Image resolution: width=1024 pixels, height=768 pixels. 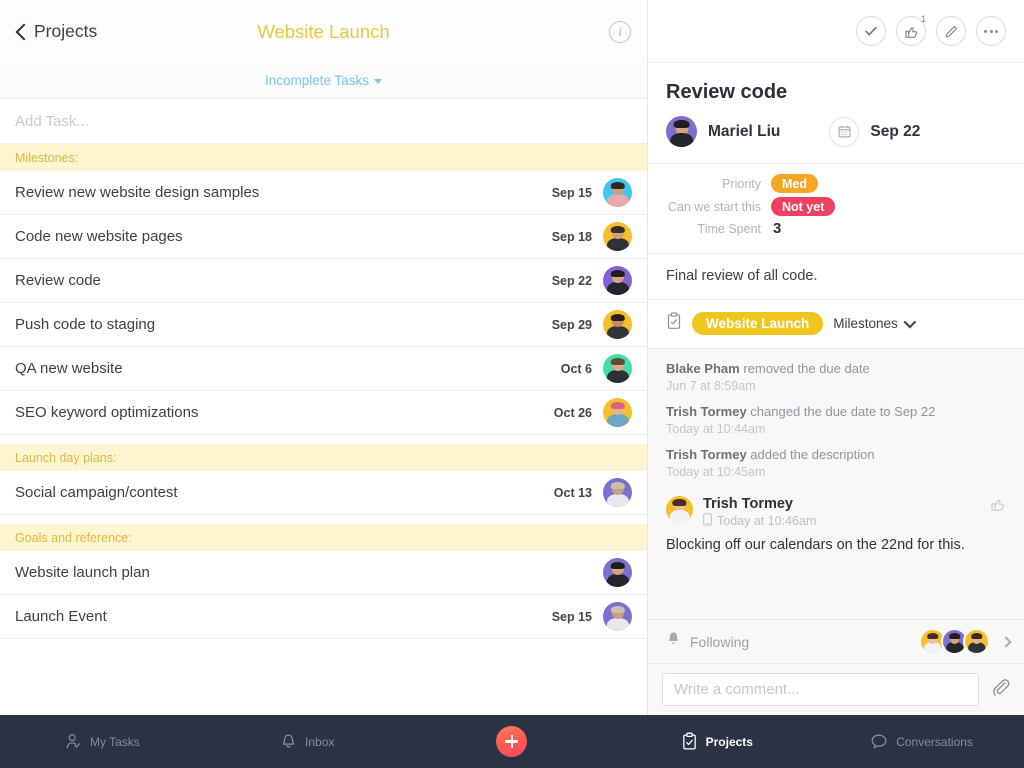 I want to click on chevron-left-icon, so click(x=21, y=32).